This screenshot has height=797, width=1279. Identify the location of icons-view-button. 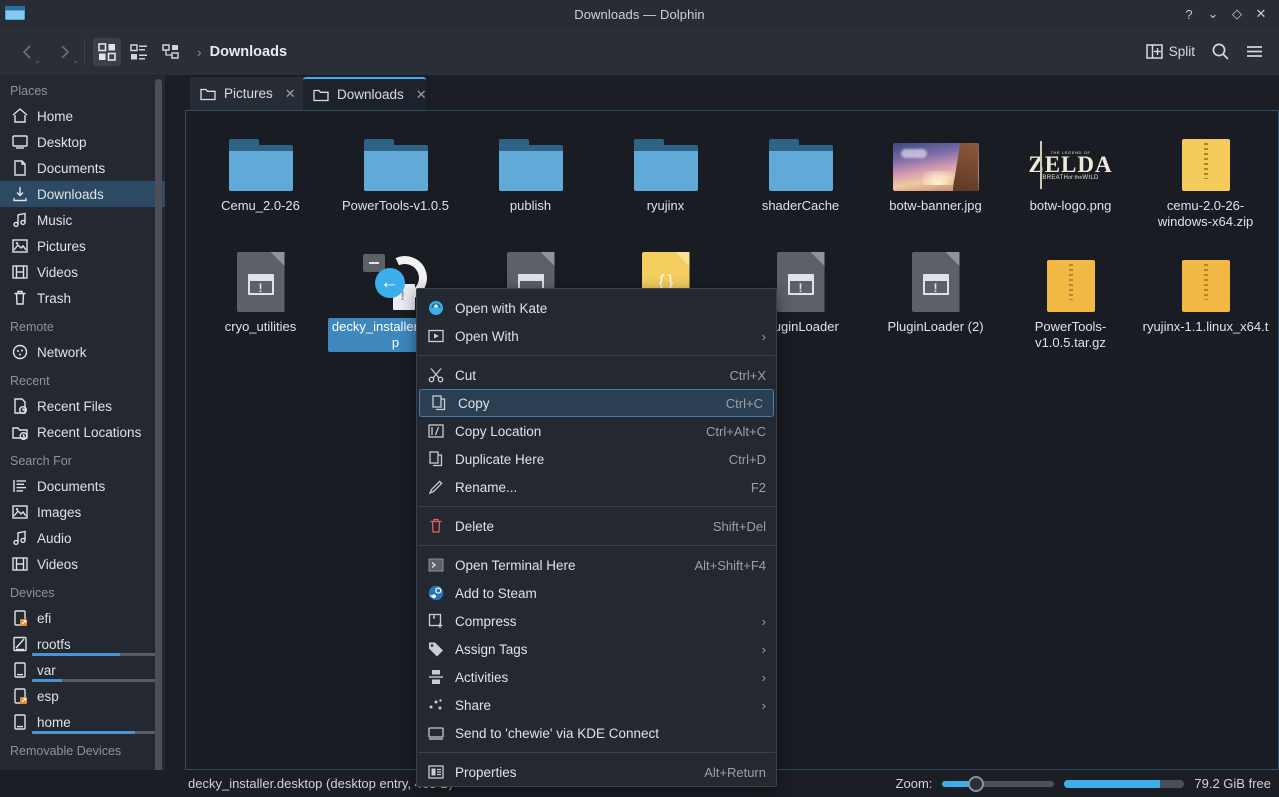
(107, 51).